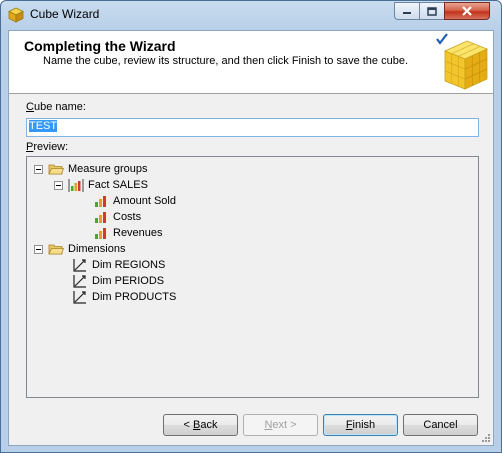 The height and width of the screenshot is (453, 502). I want to click on tree-label: Fact SALES, so click(118, 185).